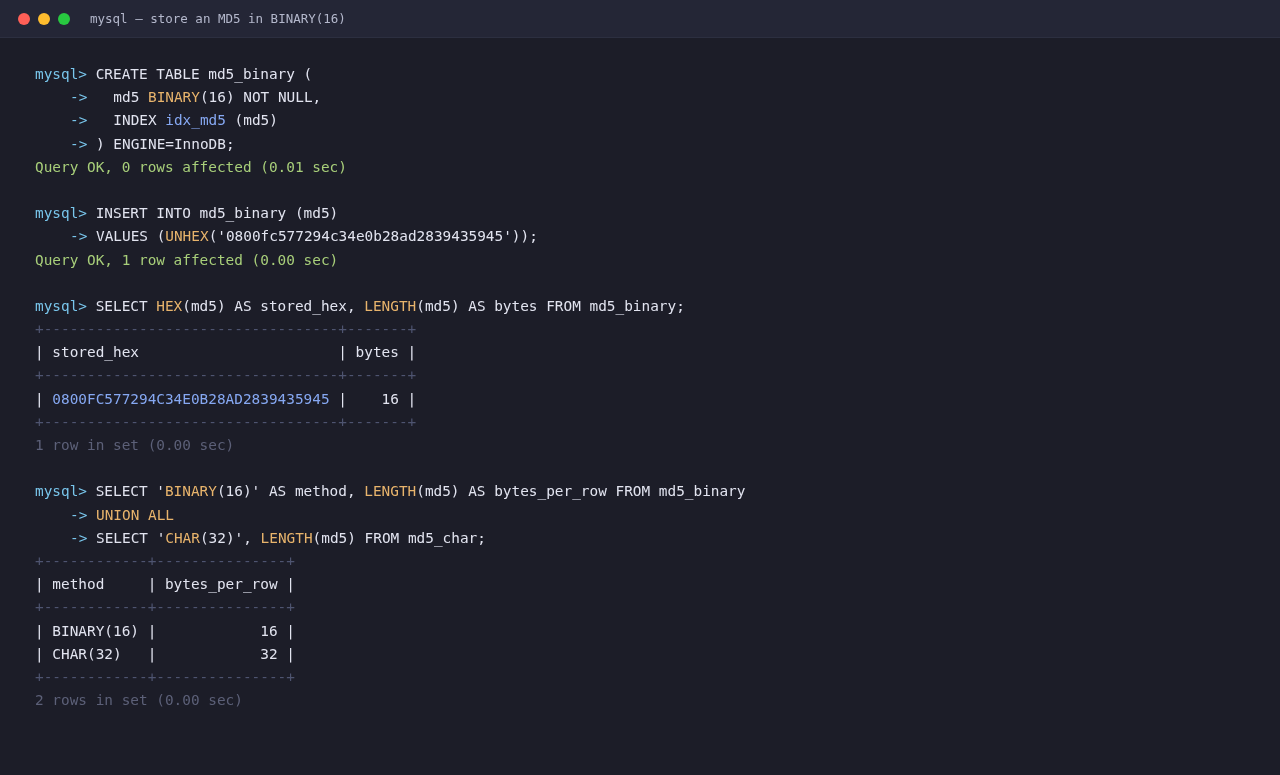 The height and width of the screenshot is (775, 1280). What do you see at coordinates (174, 121) in the screenshot?
I see `command-line: -> INDEX idx_md5 (md5)` at bounding box center [174, 121].